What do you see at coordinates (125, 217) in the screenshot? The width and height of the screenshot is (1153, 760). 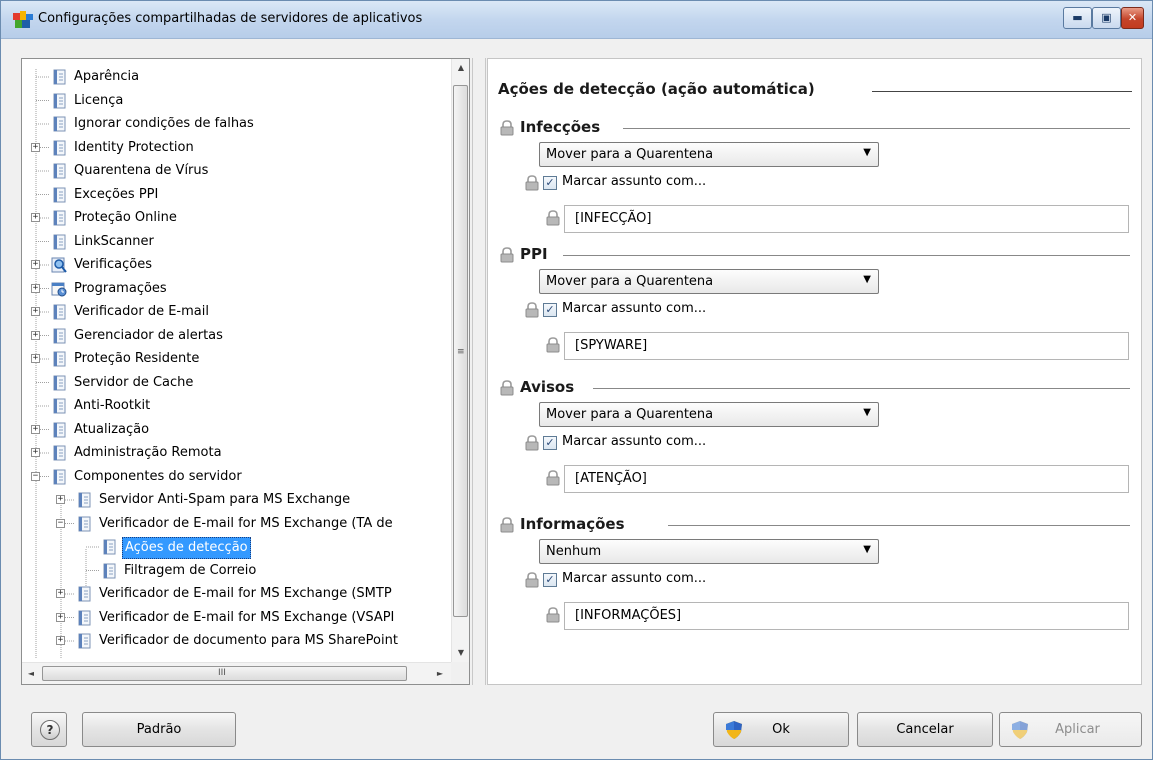 I see `tree-item-label: Proteção Online` at bounding box center [125, 217].